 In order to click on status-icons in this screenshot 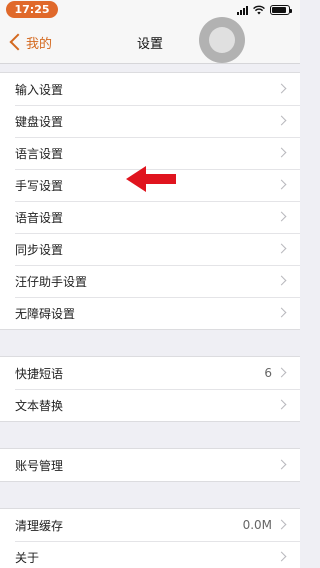, I will do `click(264, 10)`.